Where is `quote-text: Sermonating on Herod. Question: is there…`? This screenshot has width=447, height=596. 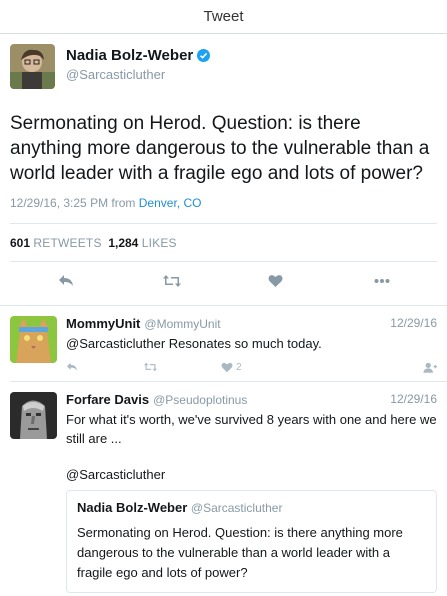
quote-text: Sermonating on Herod. Question: is there… is located at coordinates (240, 552).